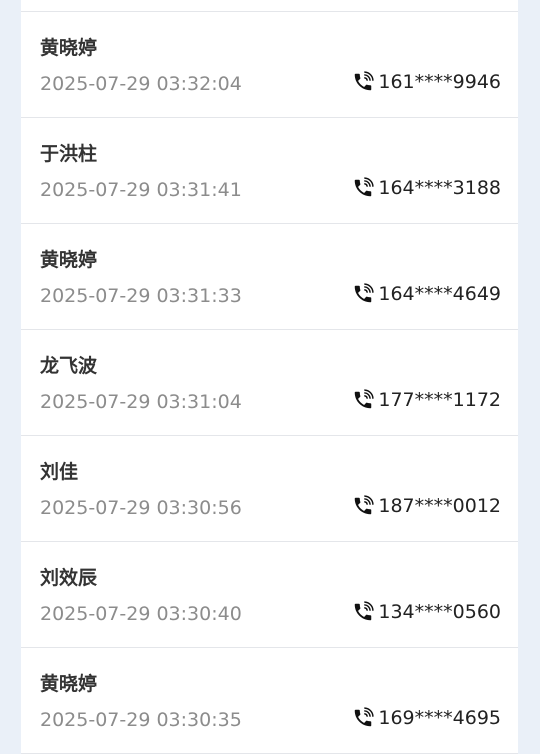 The width and height of the screenshot is (540, 754). I want to click on call-record-item: 黄晓婷 2025-07-29 03:32:04 161****9946, so click(269, 65).